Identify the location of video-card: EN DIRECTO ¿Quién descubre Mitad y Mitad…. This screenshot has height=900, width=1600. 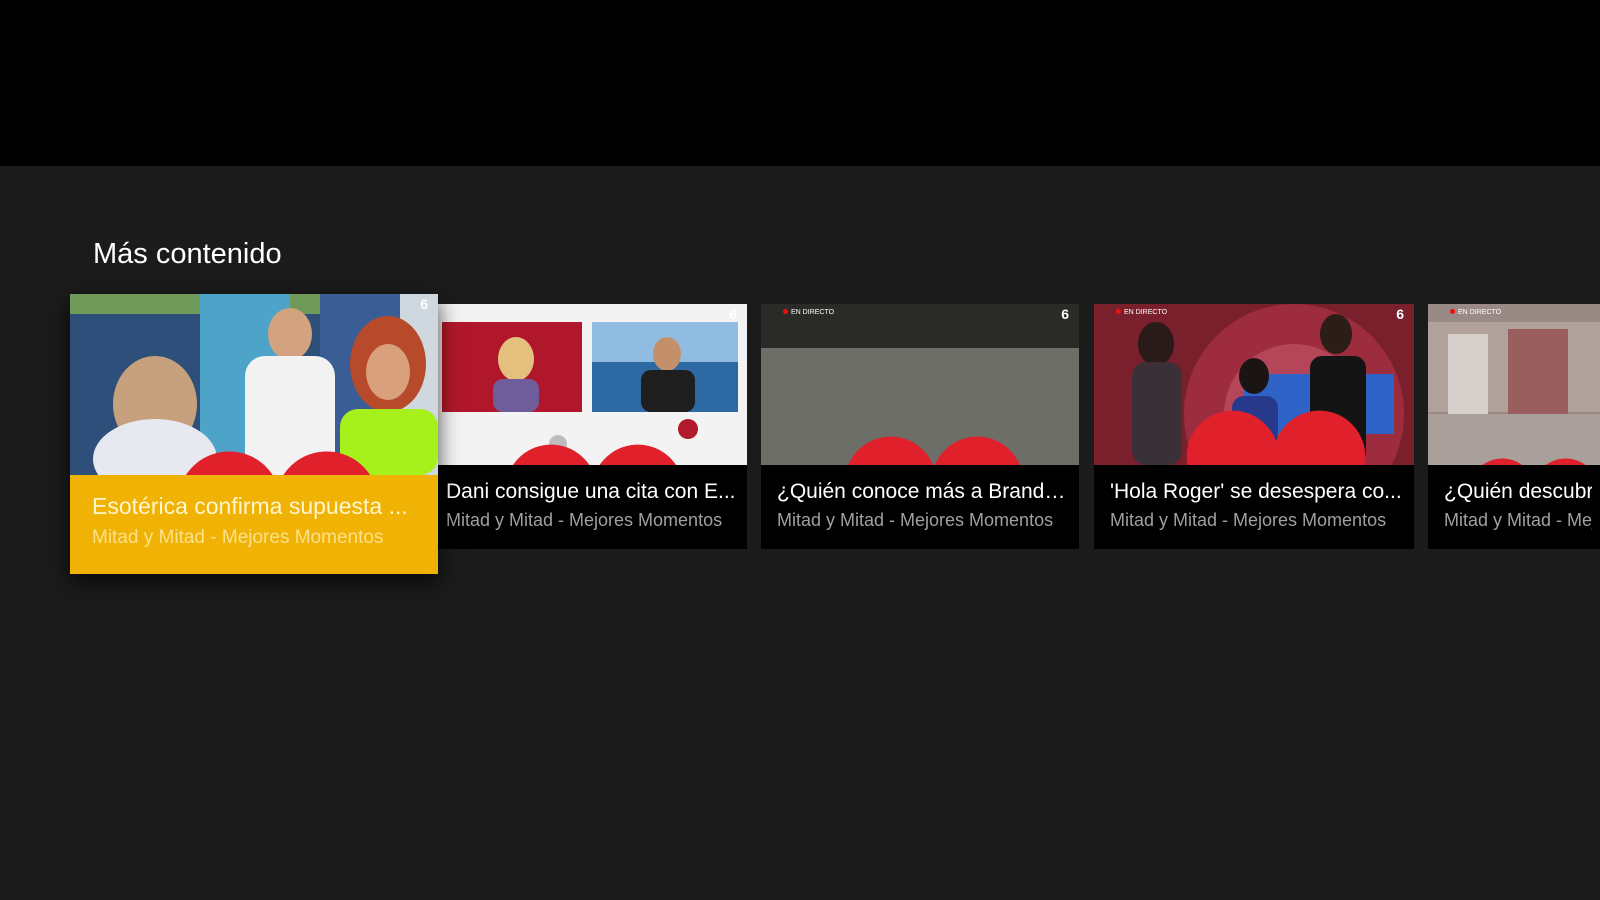
(1514, 426).